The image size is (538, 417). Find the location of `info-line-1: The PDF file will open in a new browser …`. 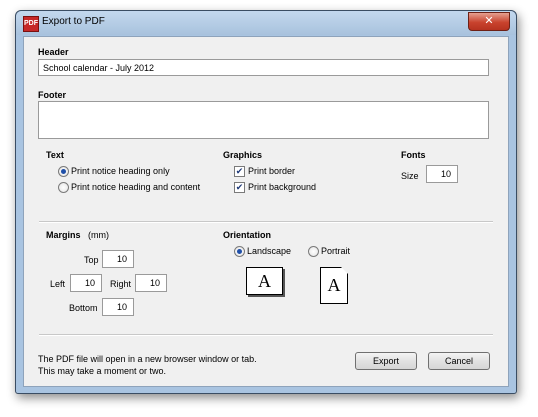

info-line-1: The PDF file will open in a new browser … is located at coordinates (147, 359).